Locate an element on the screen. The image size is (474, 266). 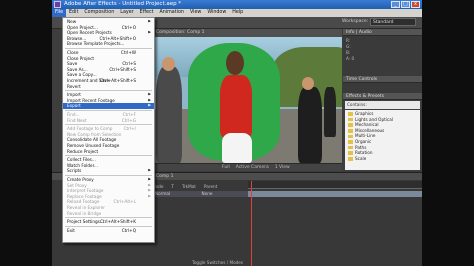
menu-item-label: Close Project is located at coordinates (81, 58).